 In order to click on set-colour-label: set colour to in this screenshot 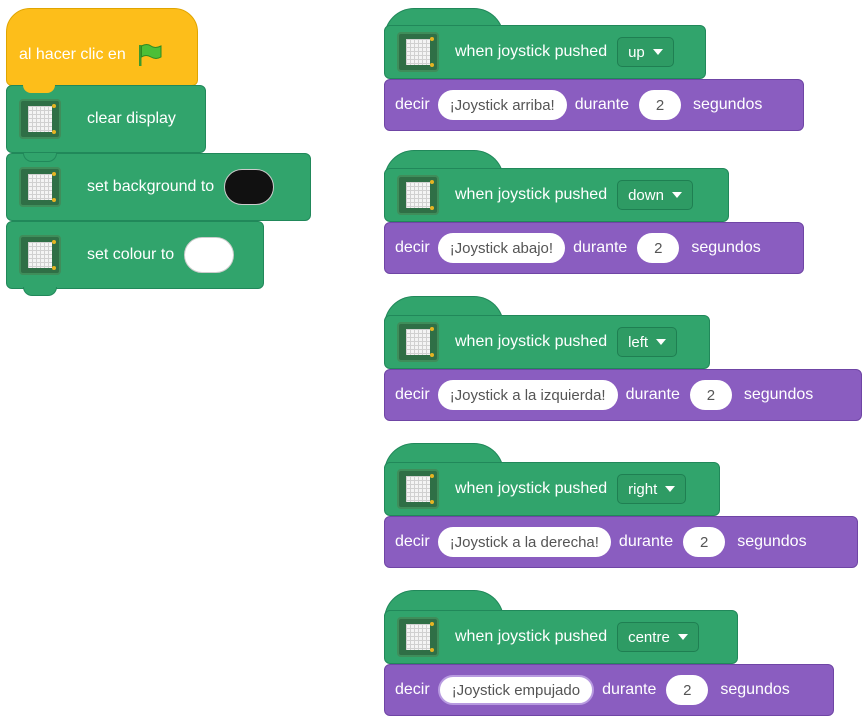, I will do `click(131, 254)`.